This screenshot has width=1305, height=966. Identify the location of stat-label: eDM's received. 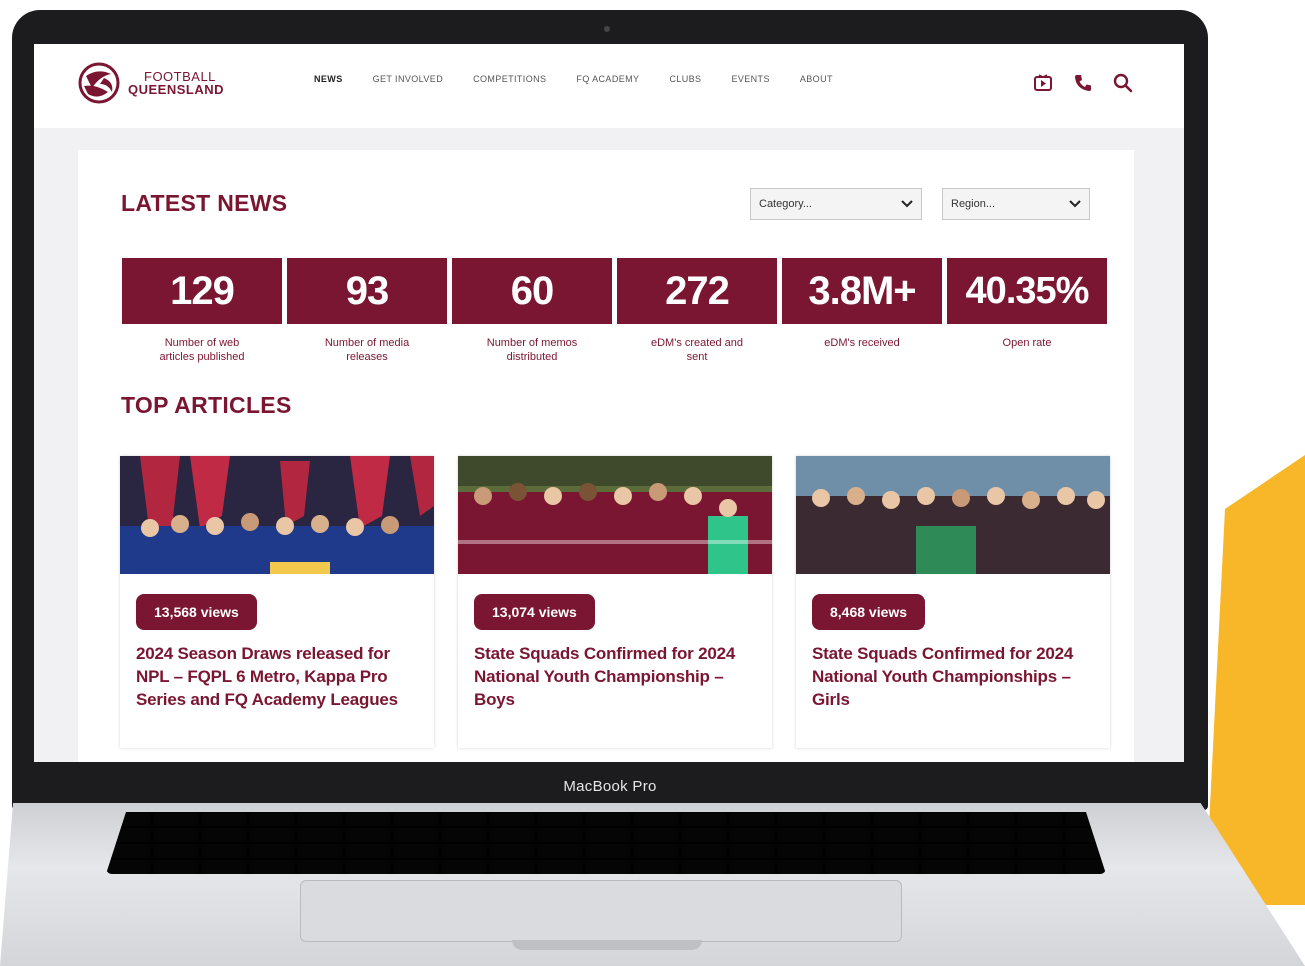
(862, 343).